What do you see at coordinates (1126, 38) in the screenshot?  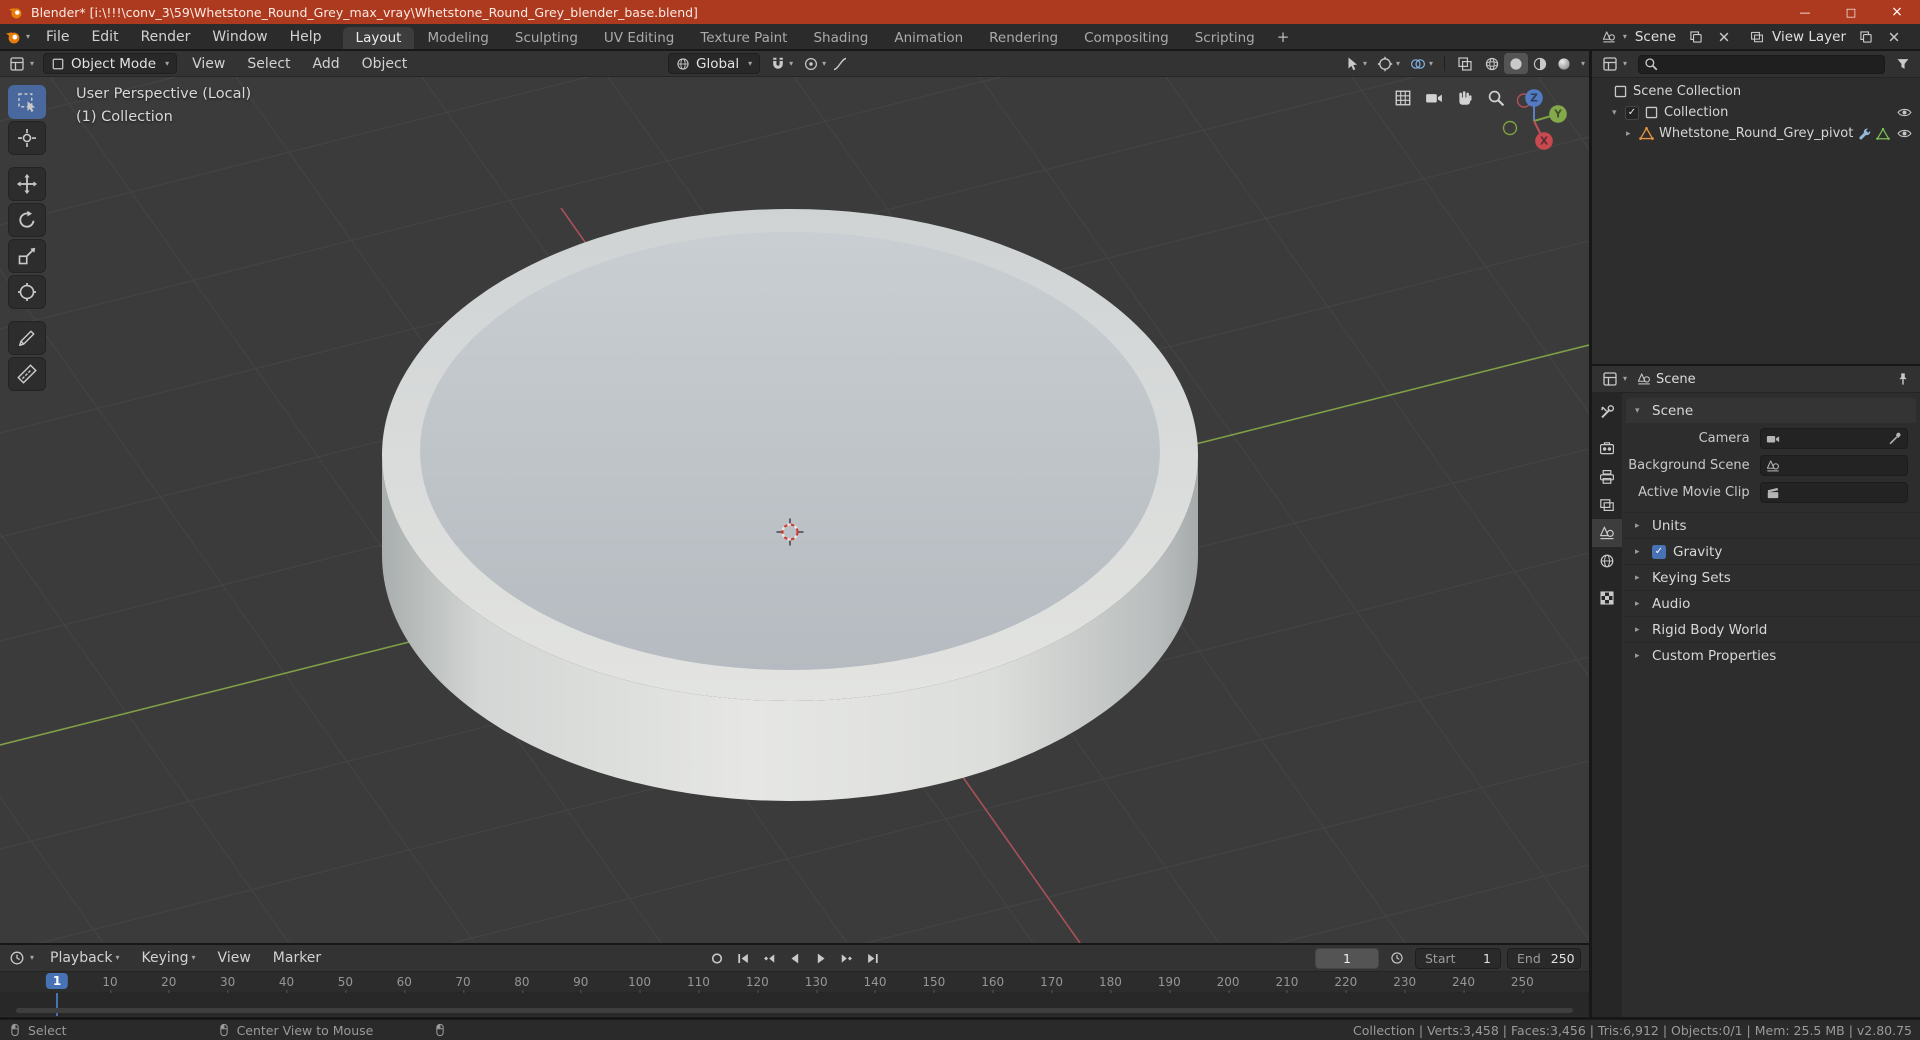 I see `workspace-tab: Compositing` at bounding box center [1126, 38].